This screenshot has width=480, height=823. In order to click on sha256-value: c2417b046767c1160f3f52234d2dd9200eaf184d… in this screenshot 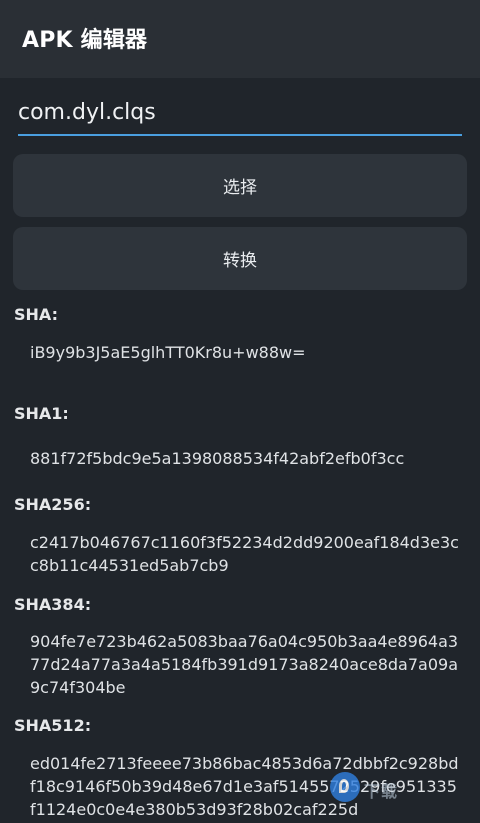, I will do `click(244, 554)`.